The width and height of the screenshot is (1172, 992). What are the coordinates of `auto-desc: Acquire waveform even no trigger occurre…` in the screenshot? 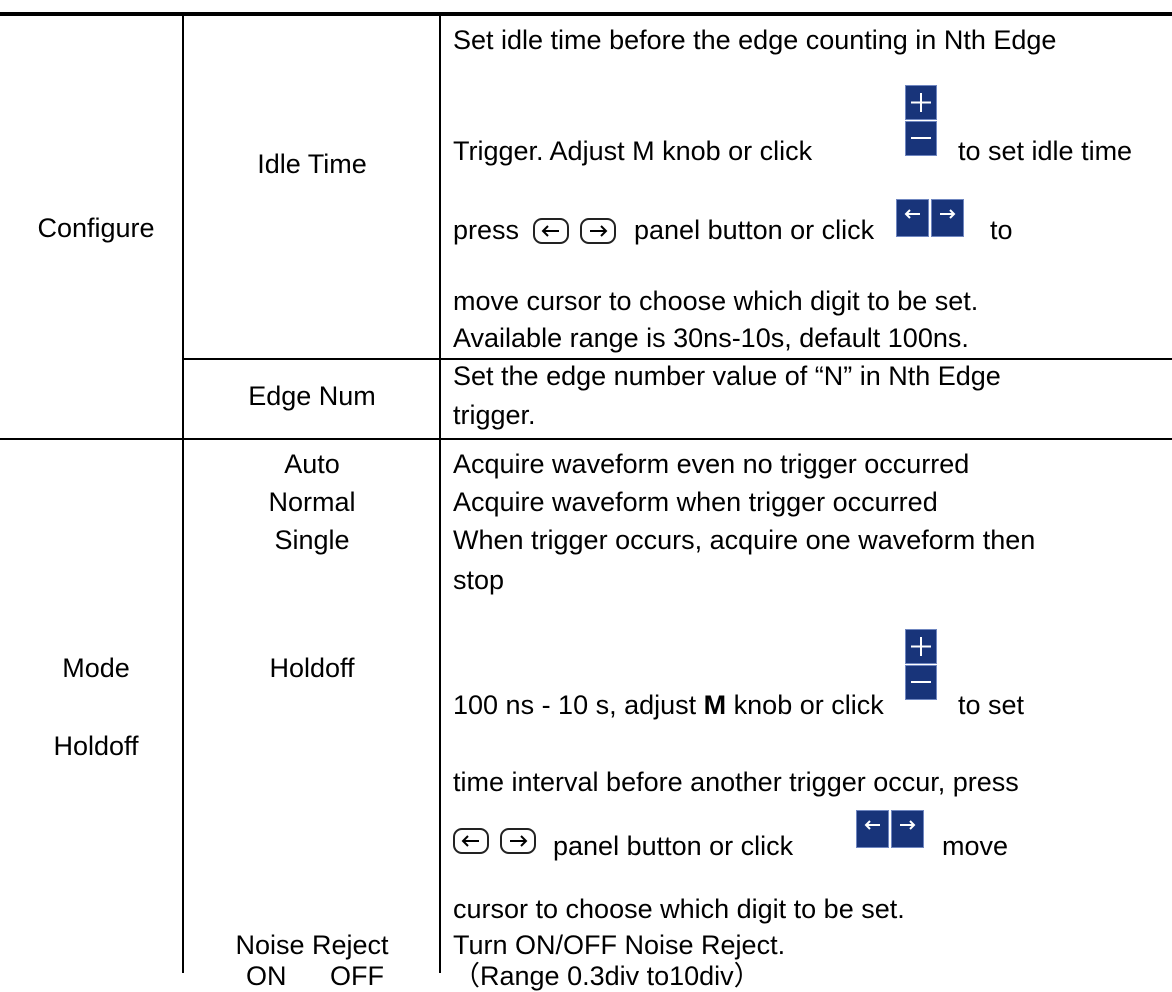 It's located at (711, 464).